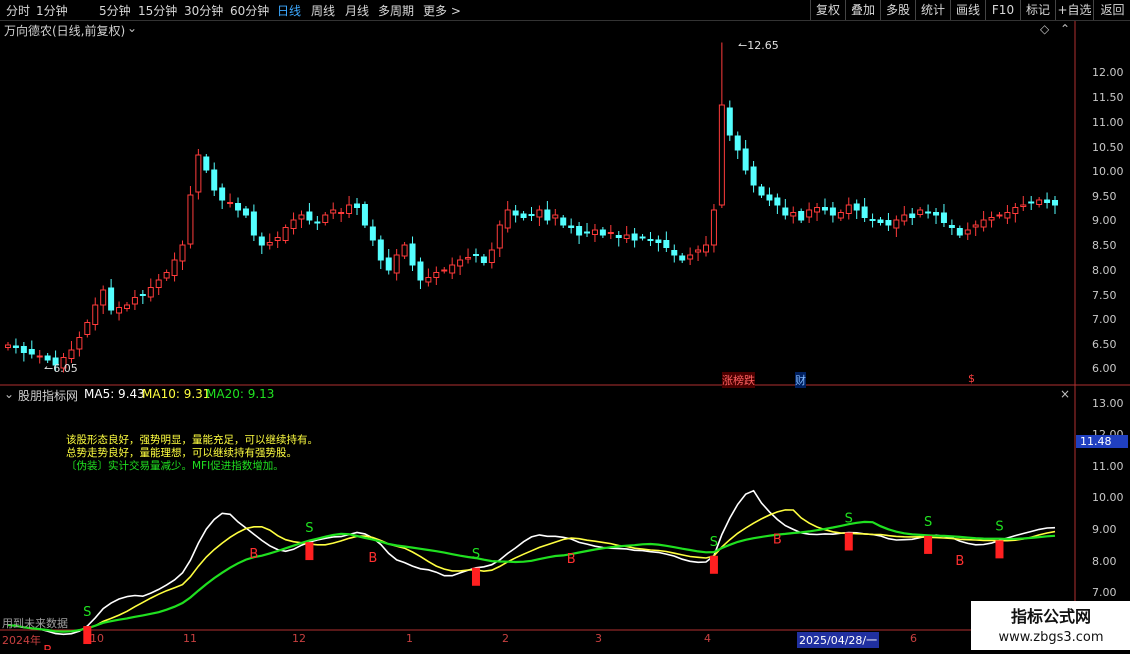 The image size is (1130, 654). Describe the element at coordinates (9, 394) in the screenshot. I see `indicator-settings-icon: ⌄` at that location.